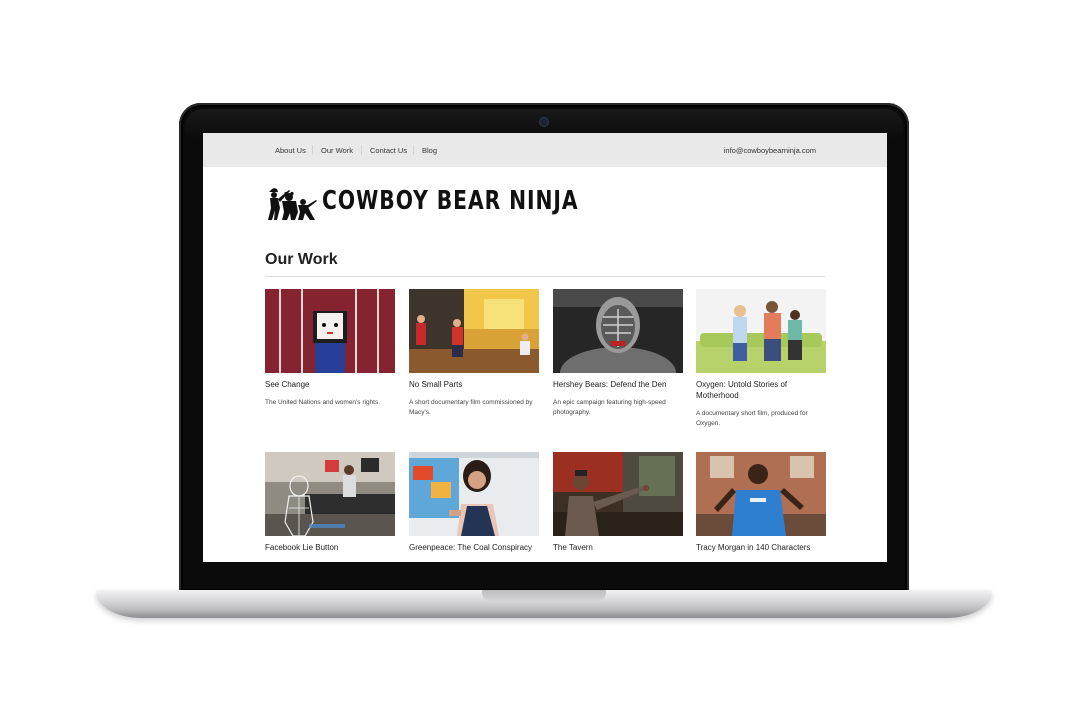 Image resolution: width=1088 pixels, height=725 pixels. Describe the element at coordinates (388, 150) in the screenshot. I see `nav-contact-us: Contact Us` at that location.